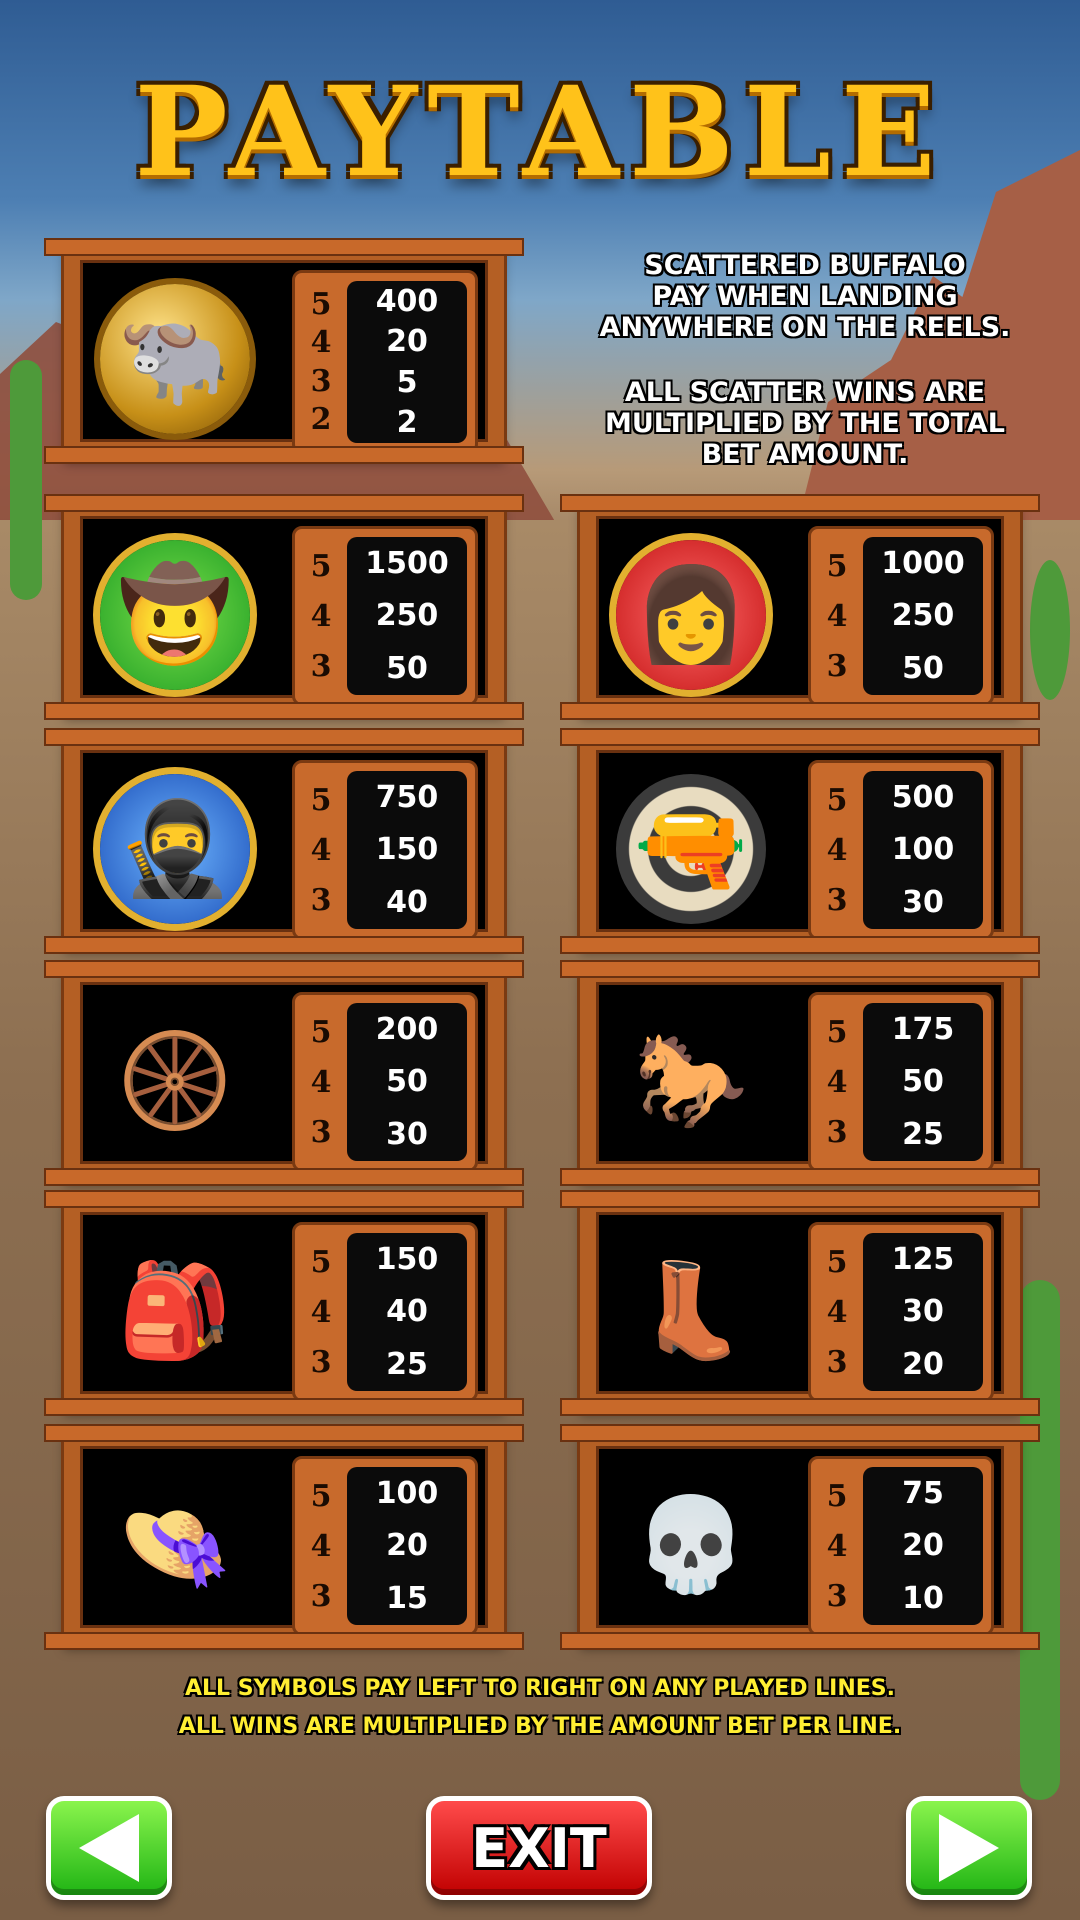 This screenshot has height=1920, width=1080. What do you see at coordinates (284, 607) in the screenshot?
I see `paytable-card-cowboy: 🤠 5 4 3 1500 250 50` at bounding box center [284, 607].